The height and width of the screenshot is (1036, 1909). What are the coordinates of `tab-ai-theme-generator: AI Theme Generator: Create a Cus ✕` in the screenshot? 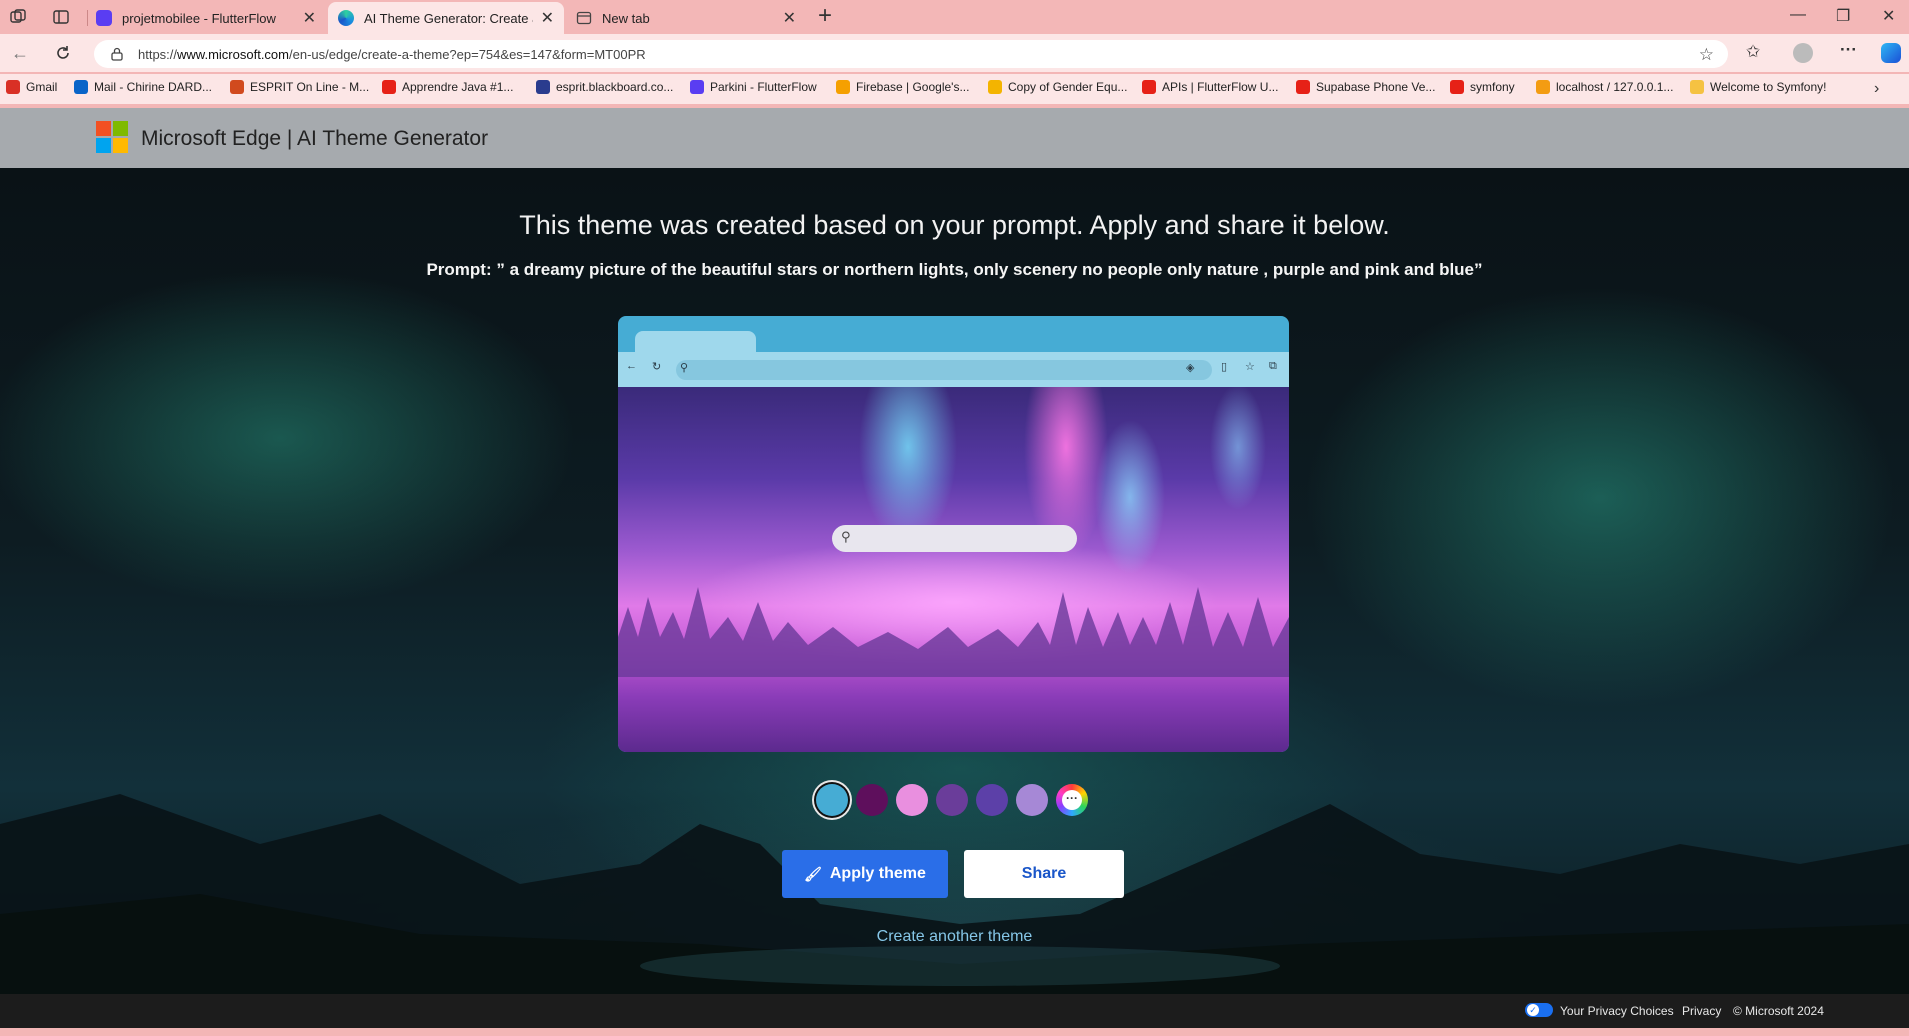 It's located at (446, 18).